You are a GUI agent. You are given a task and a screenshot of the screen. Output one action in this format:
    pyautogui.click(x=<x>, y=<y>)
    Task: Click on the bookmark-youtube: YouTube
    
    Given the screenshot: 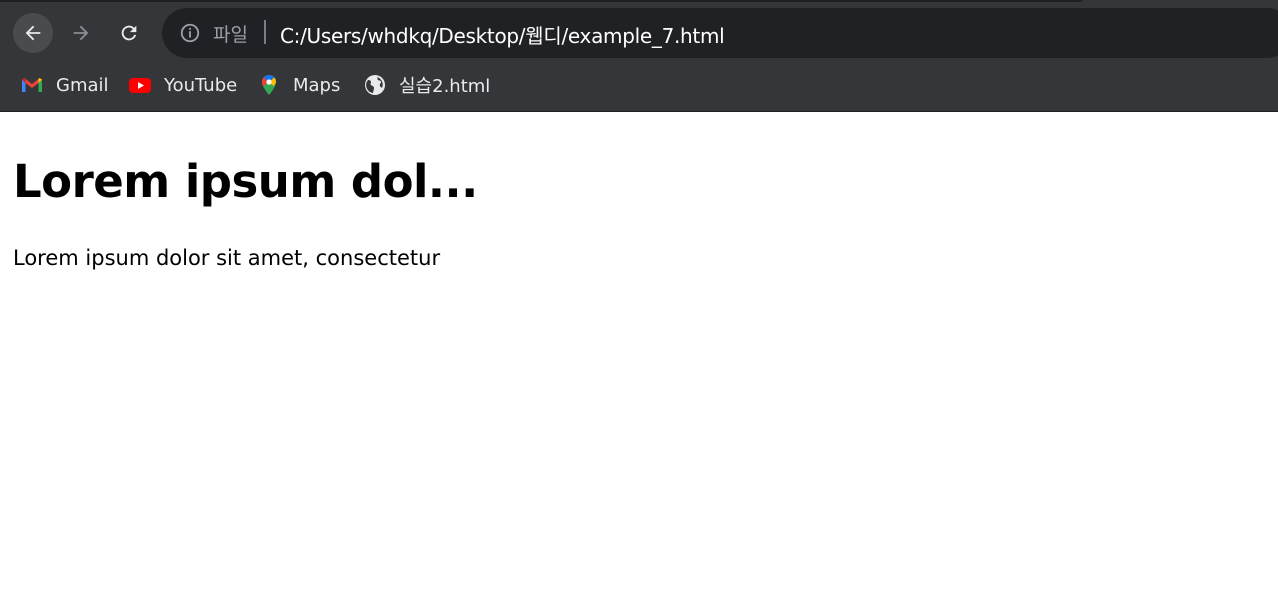 What is the action you would take?
    pyautogui.click(x=182, y=85)
    